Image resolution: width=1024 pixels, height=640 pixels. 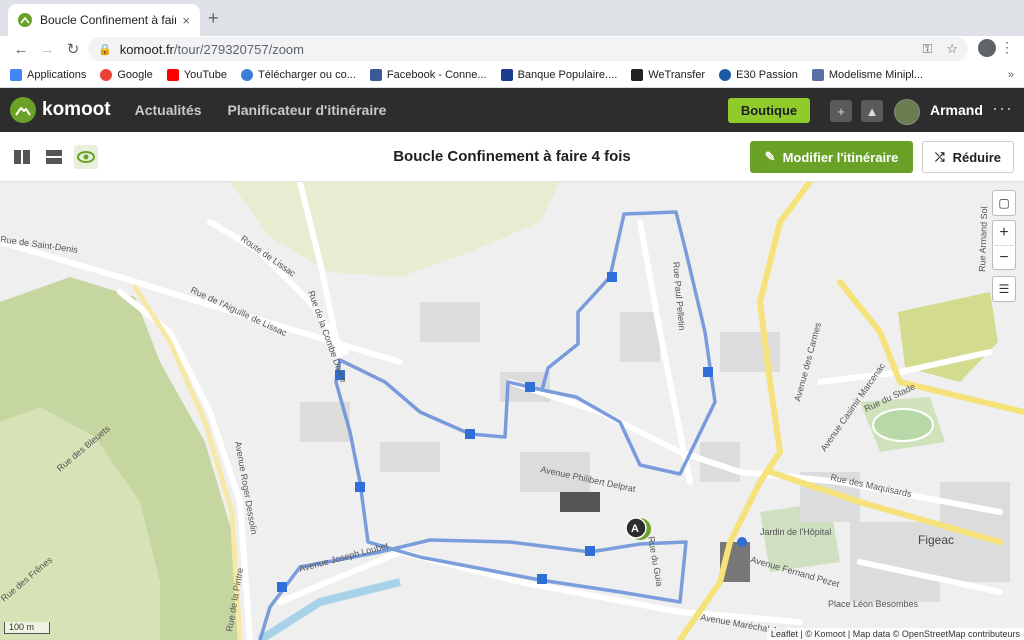 I want to click on star-icon: ☆, so click(x=952, y=49).